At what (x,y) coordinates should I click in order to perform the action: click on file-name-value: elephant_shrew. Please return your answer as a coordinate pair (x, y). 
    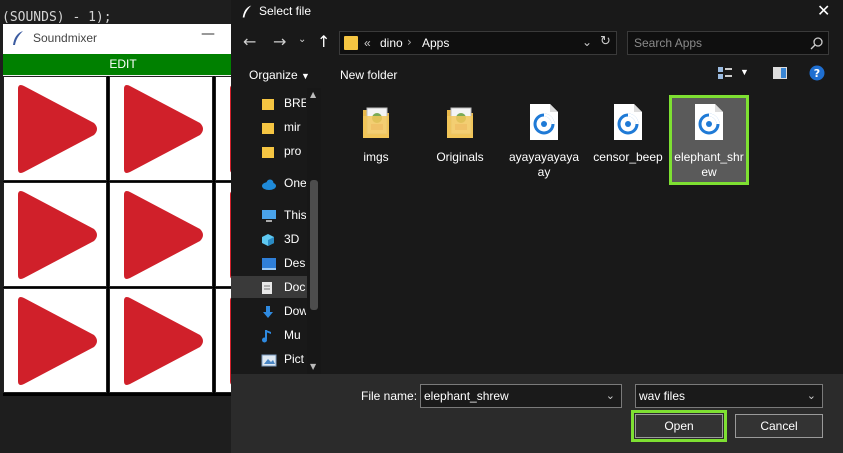
    Looking at the image, I should click on (466, 396).